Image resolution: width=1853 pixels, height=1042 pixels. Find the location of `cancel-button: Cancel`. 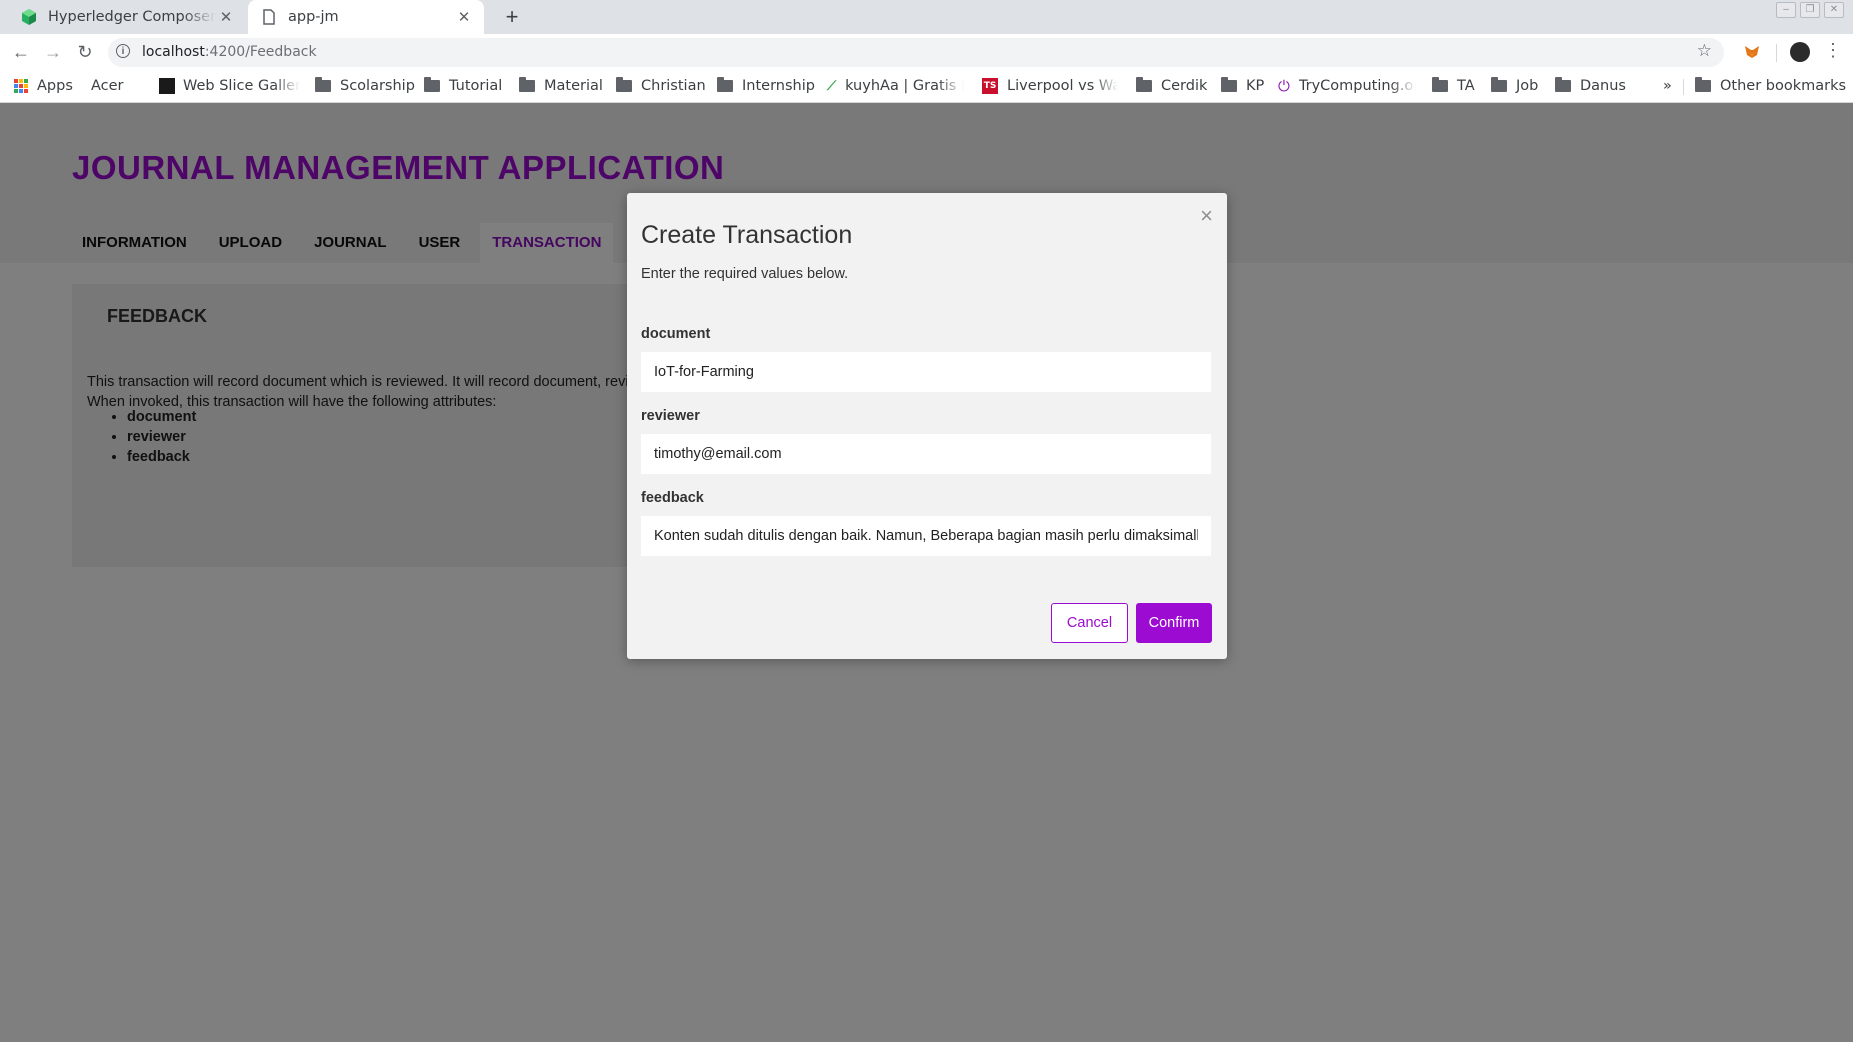

cancel-button: Cancel is located at coordinates (1089, 623).